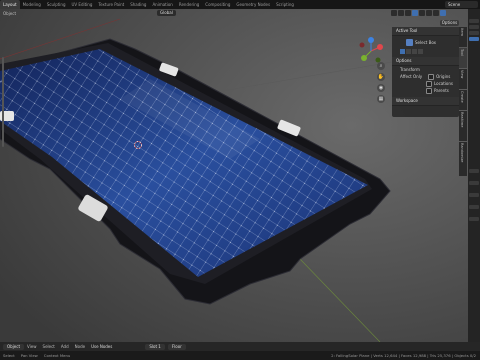 Image resolution: width=480 pixels, height=360 pixels. I want to click on transform-subheader: Transform, so click(425, 69).